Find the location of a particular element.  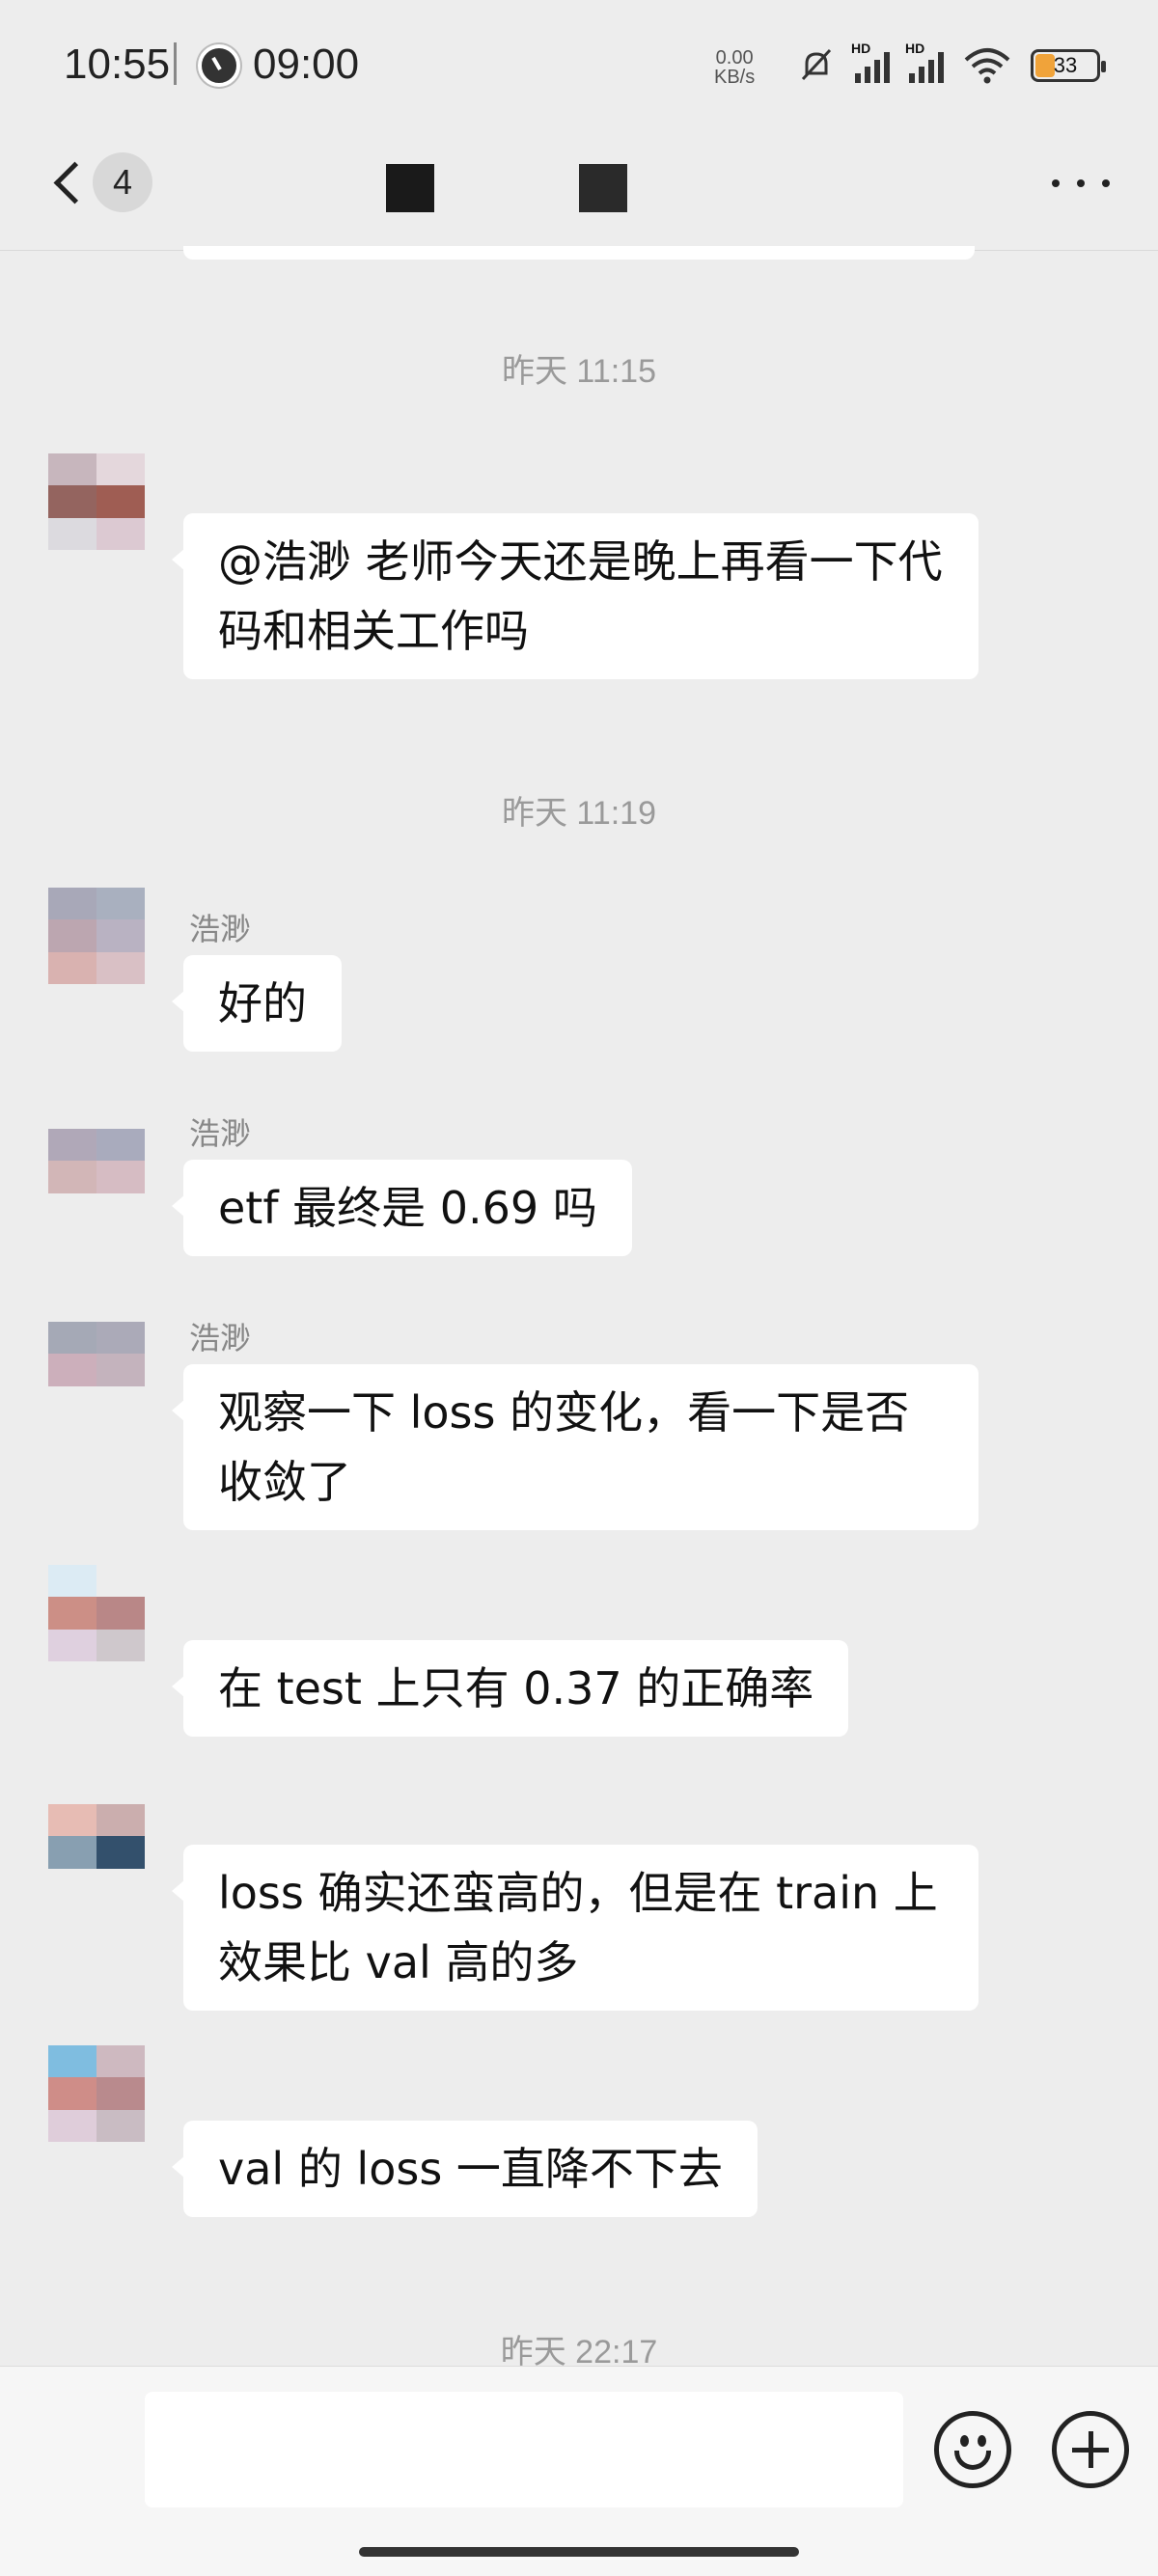

net-speed: 0.00 KB/s is located at coordinates (734, 67).